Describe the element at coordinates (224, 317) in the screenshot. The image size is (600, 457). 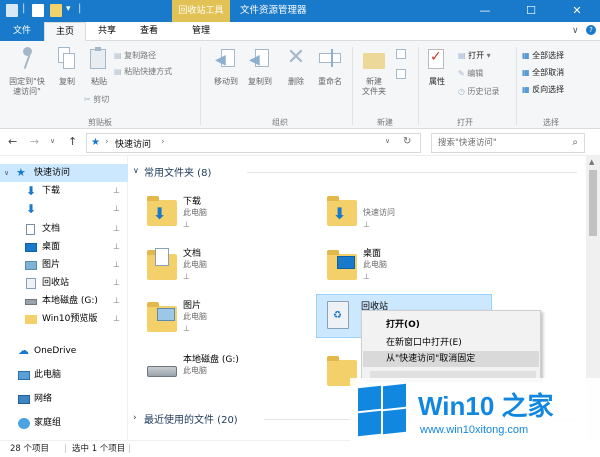
I see `folder-item-pictures: 图片 此电脑 ⊥` at that location.